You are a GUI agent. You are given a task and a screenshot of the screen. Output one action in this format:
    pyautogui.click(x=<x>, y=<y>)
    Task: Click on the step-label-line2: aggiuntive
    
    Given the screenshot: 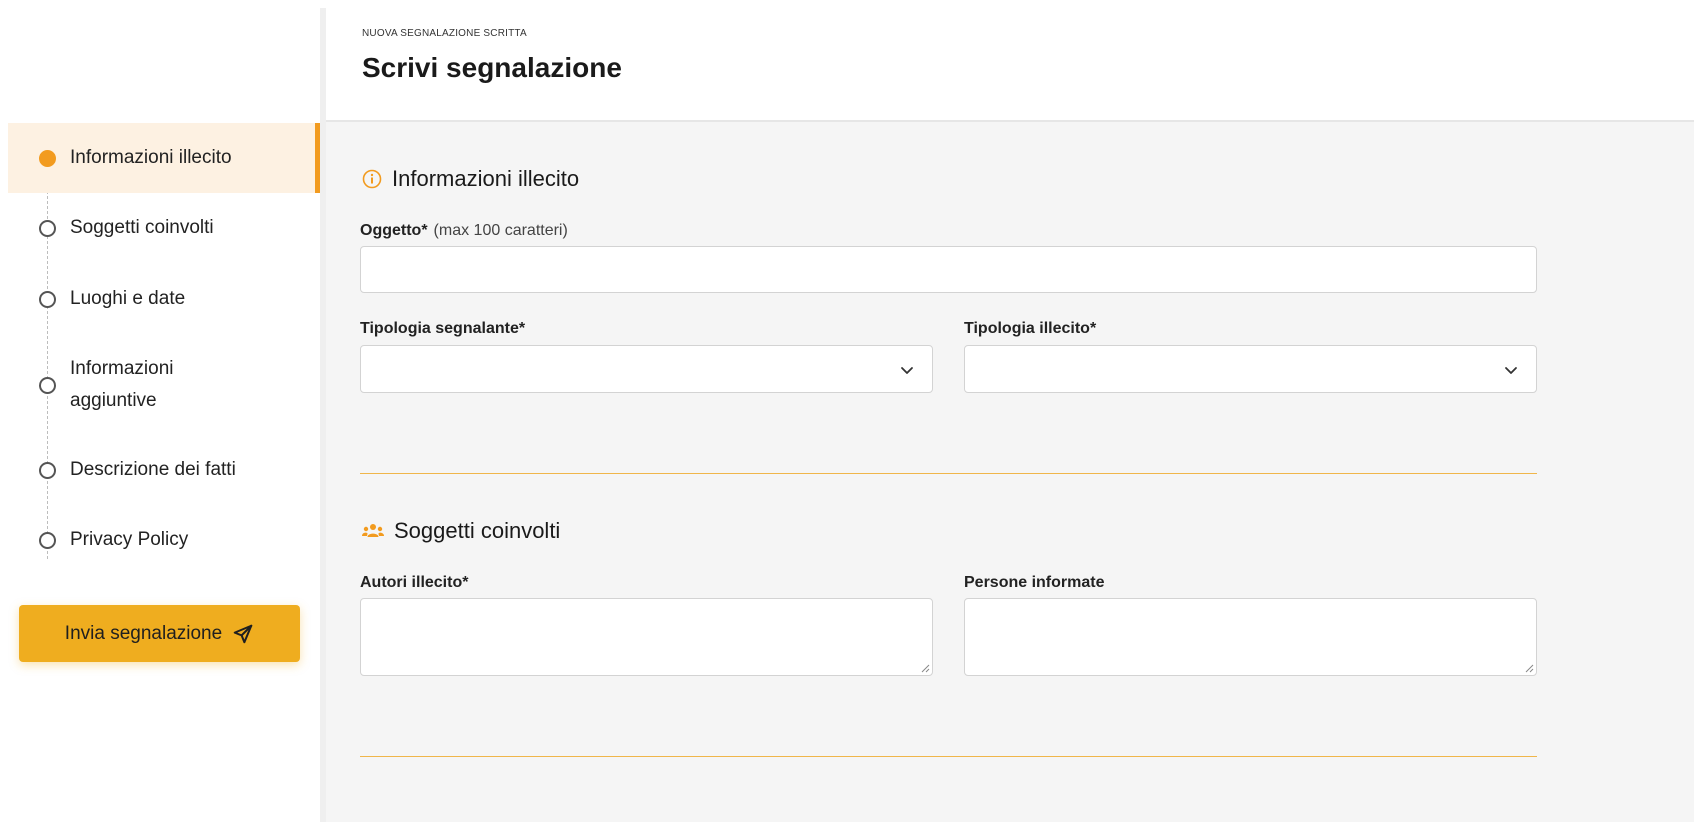 What is the action you would take?
    pyautogui.click(x=113, y=400)
    